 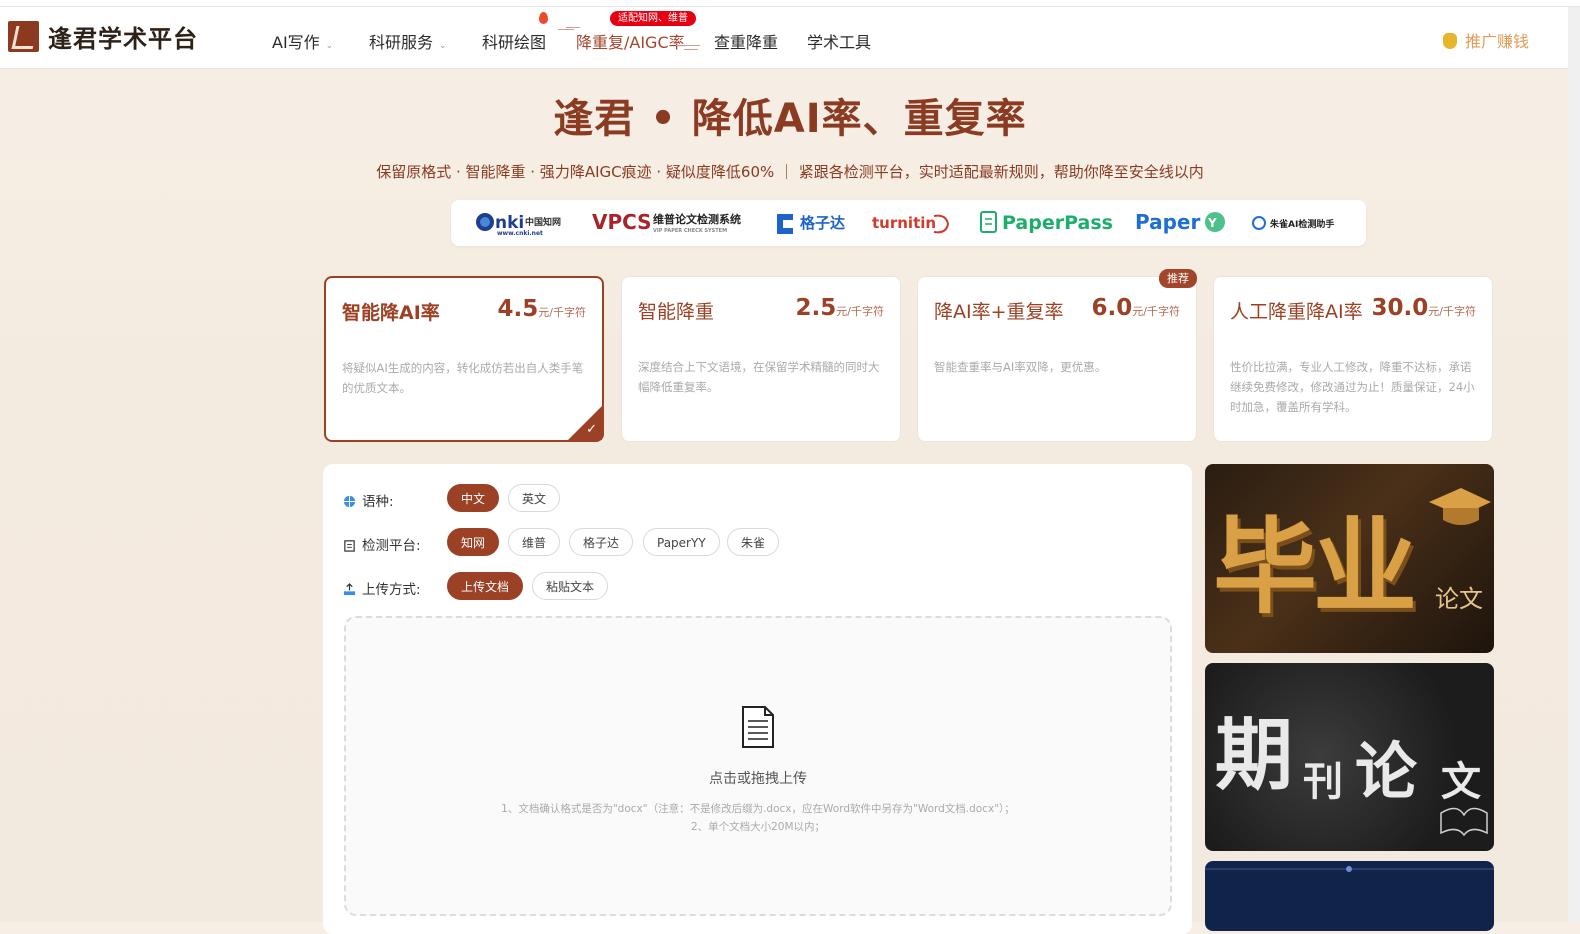 I want to click on price-value: 2.5, so click(x=816, y=308).